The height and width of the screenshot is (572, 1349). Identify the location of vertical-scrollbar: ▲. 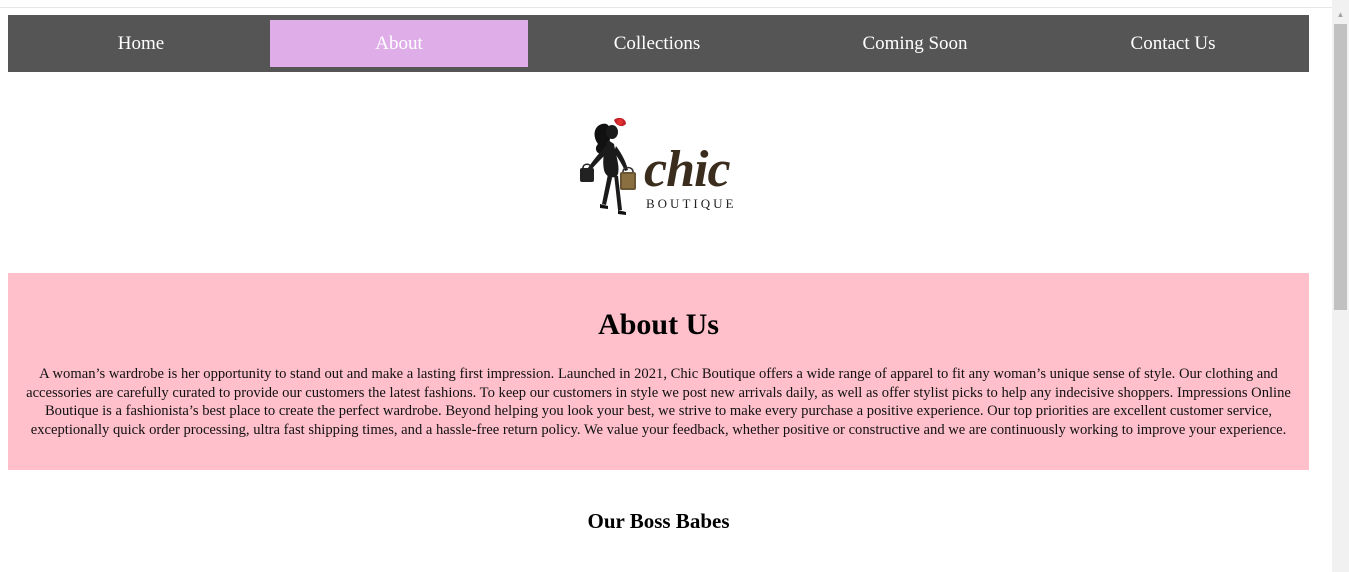
(1340, 286).